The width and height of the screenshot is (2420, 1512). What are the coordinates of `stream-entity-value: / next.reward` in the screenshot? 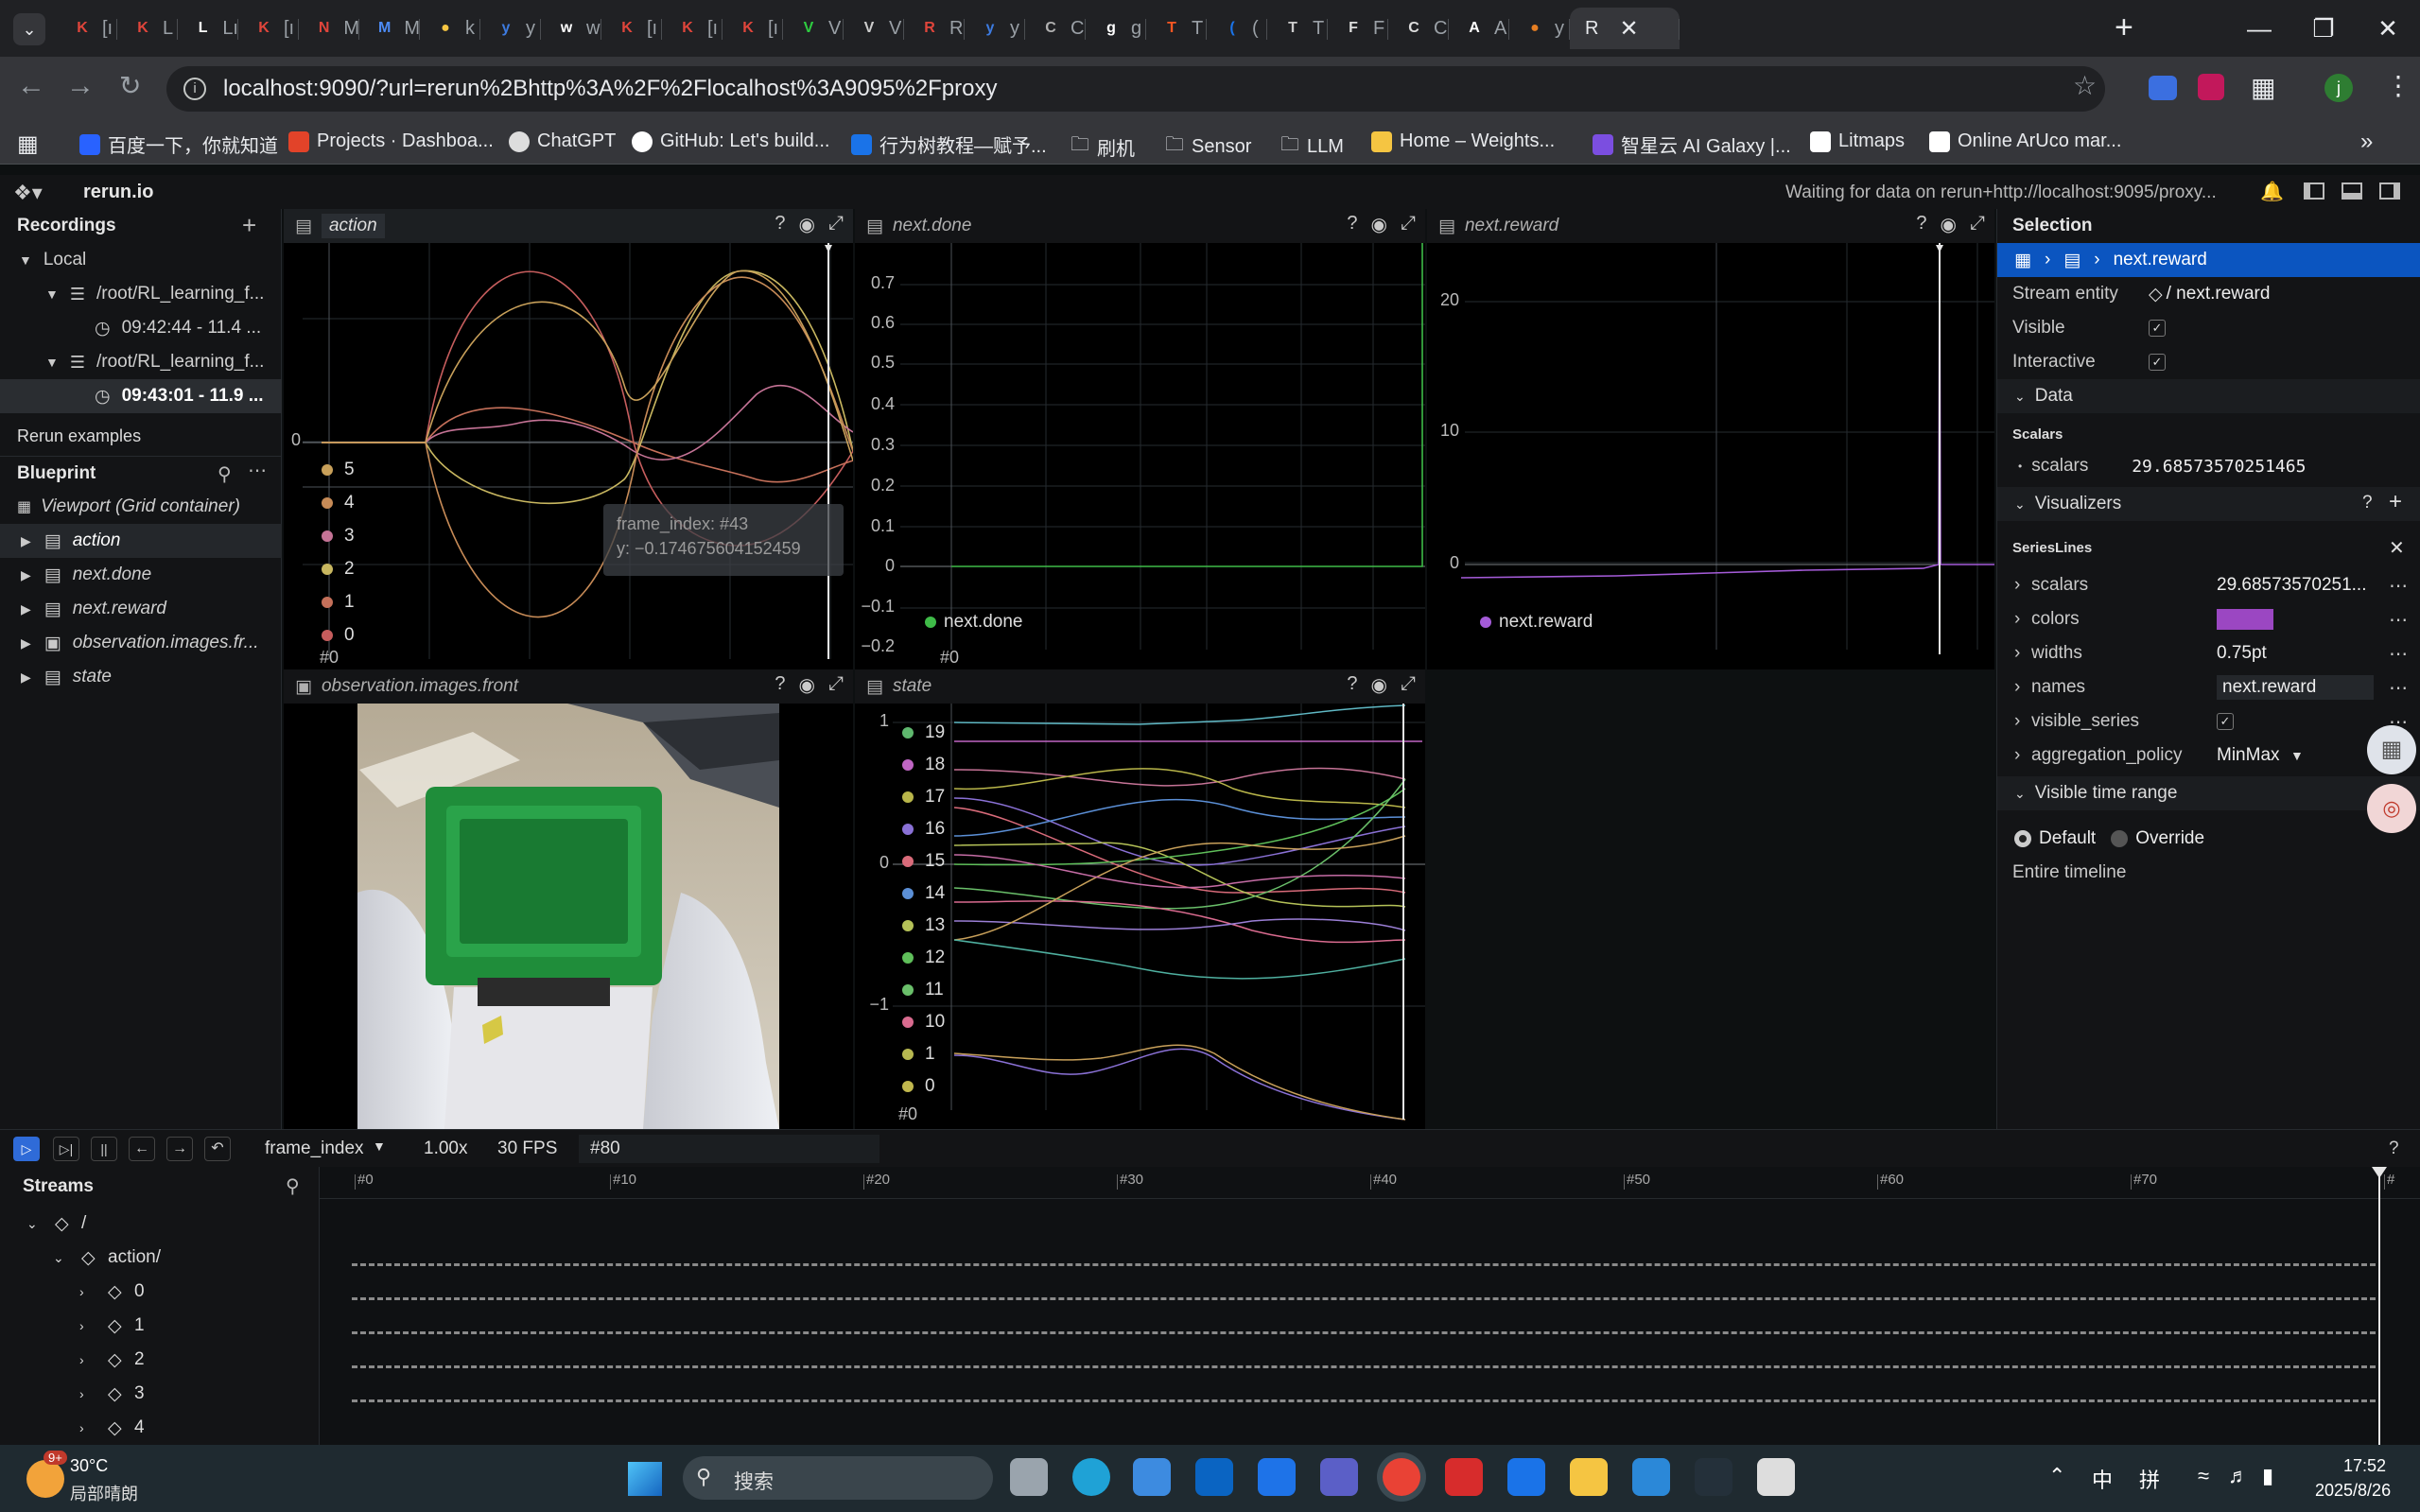 It's located at (2219, 294).